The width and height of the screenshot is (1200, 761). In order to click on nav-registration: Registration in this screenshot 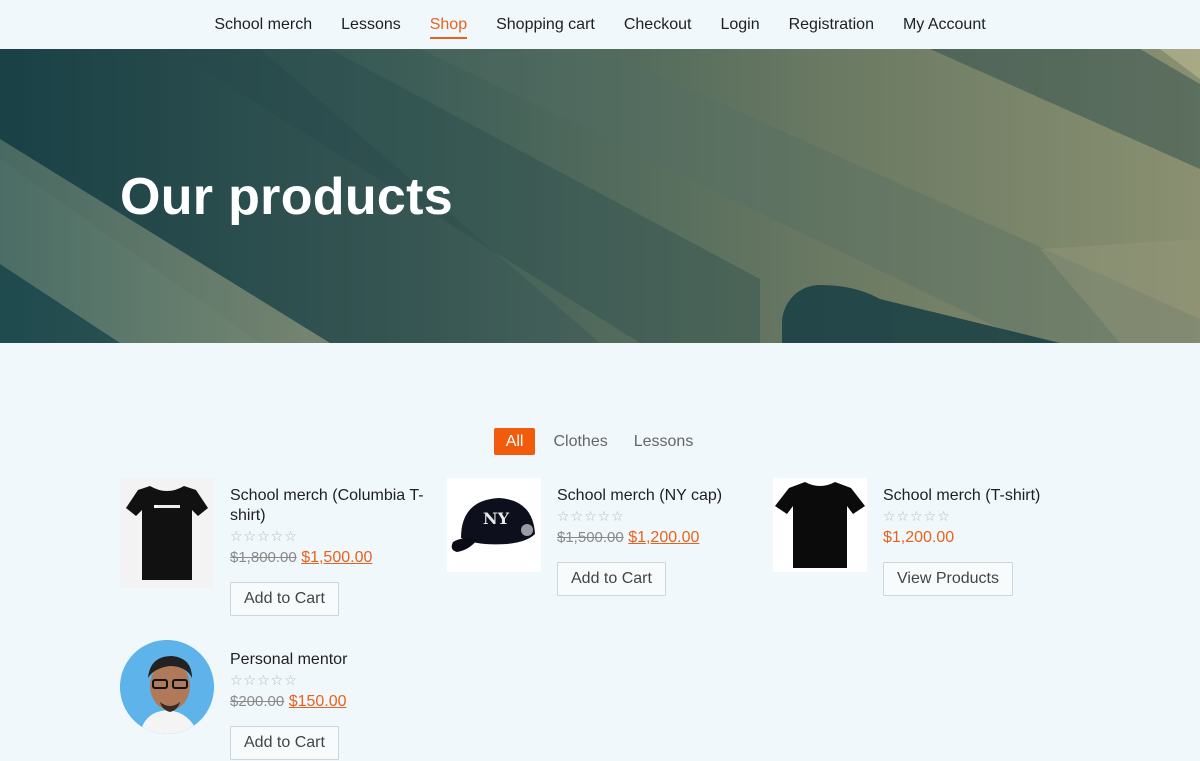, I will do `click(831, 25)`.